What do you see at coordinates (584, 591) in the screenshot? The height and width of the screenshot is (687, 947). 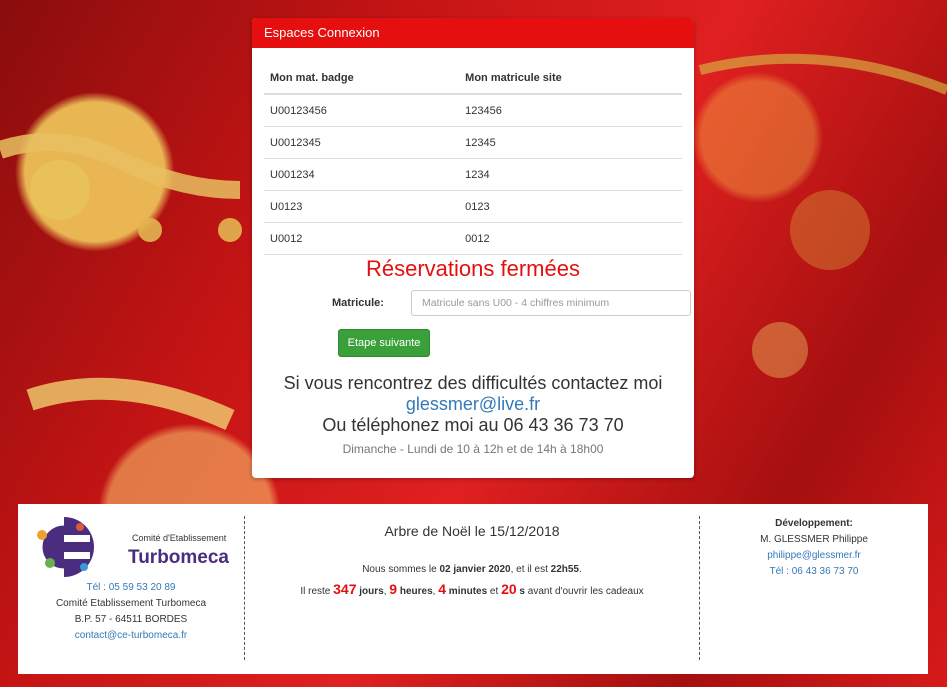 I see `countdown-suffix: avant d'ouvrir les cadeaux` at bounding box center [584, 591].